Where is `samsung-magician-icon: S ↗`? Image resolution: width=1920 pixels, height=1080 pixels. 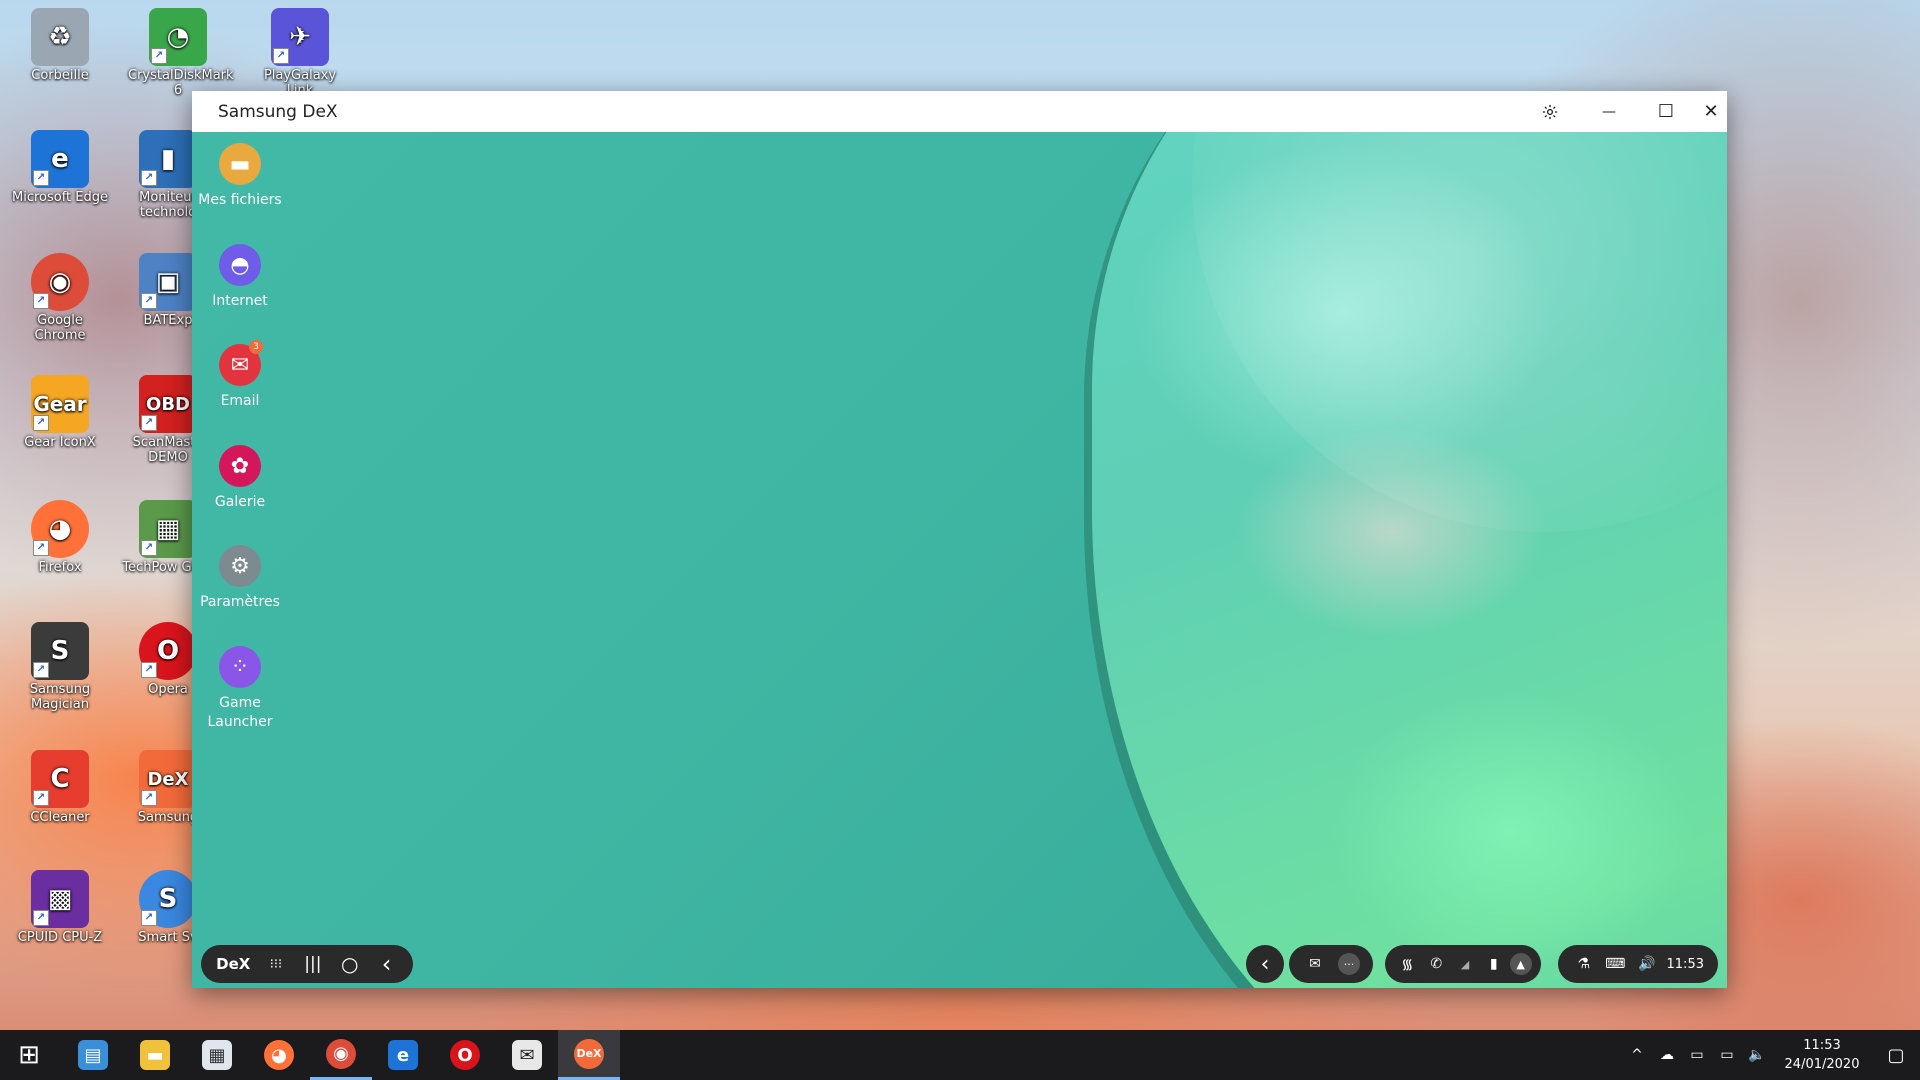
samsung-magician-icon: S ↗ is located at coordinates (60, 651).